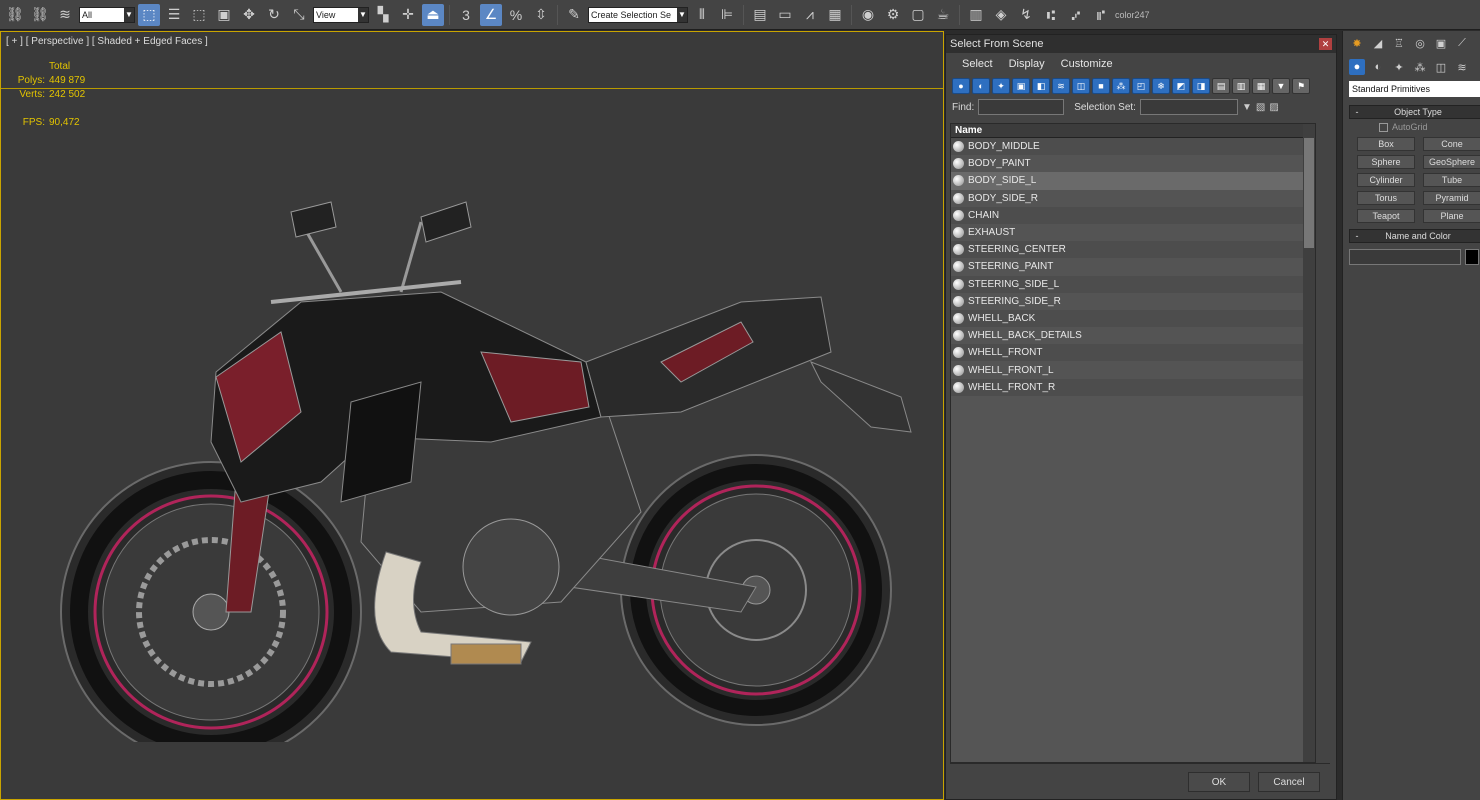 This screenshot has height=800, width=1480. What do you see at coordinates (1021, 107) in the screenshot?
I see `find-input` at bounding box center [1021, 107].